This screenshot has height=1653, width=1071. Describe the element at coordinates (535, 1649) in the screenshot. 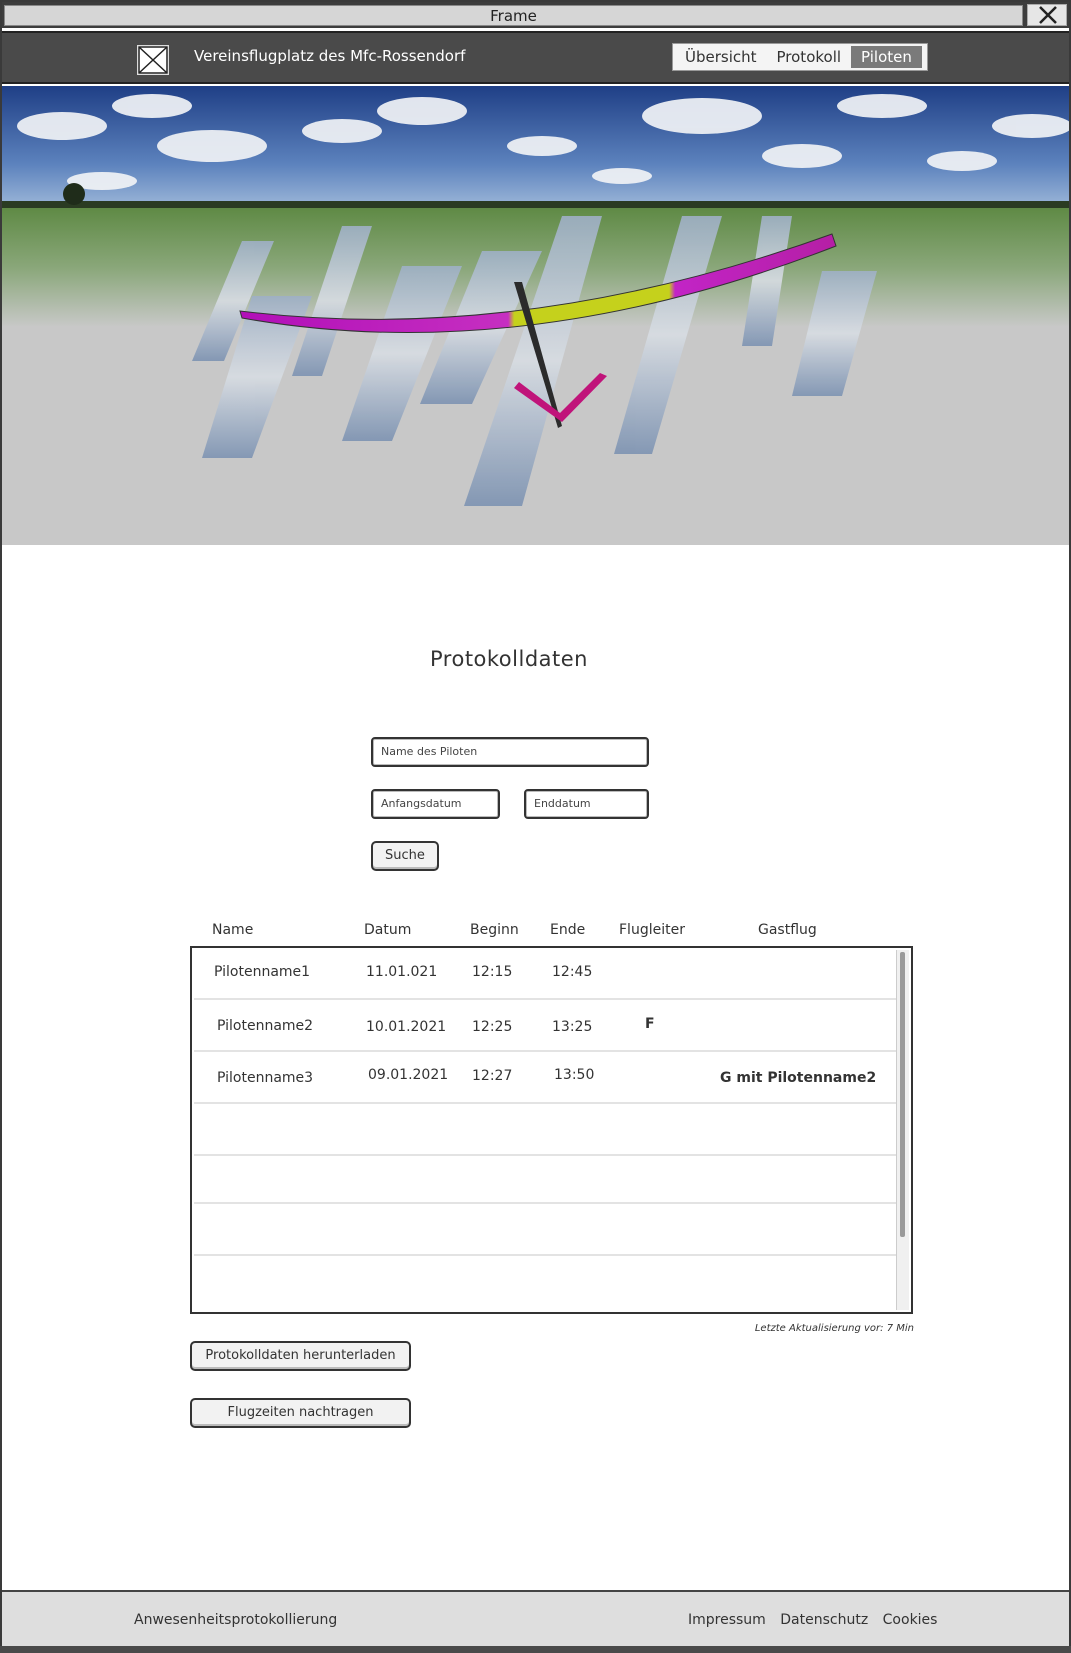

I see `window-bottom-border` at that location.